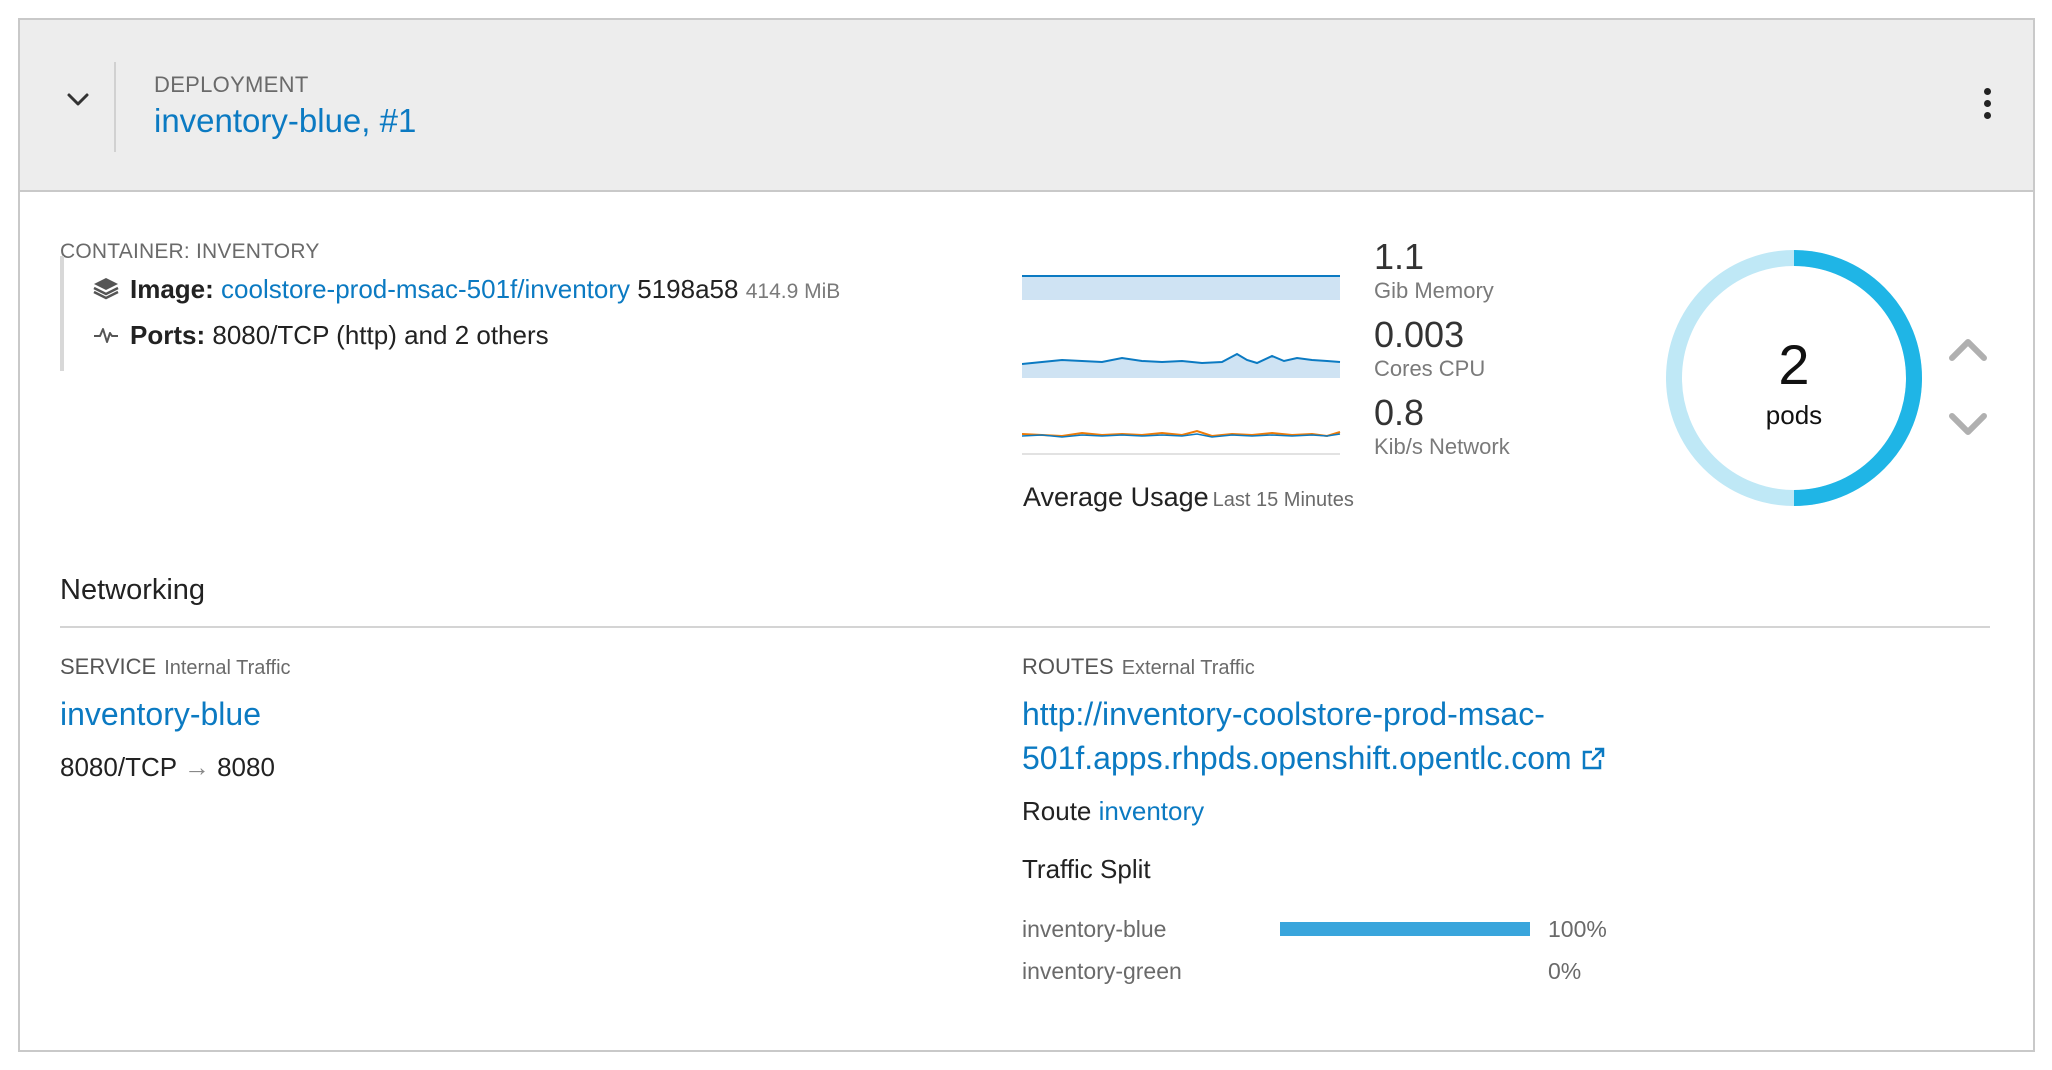 The height and width of the screenshot is (1070, 2052). What do you see at coordinates (227, 668) in the screenshot?
I see `service-header-sub: Internal Traffic` at bounding box center [227, 668].